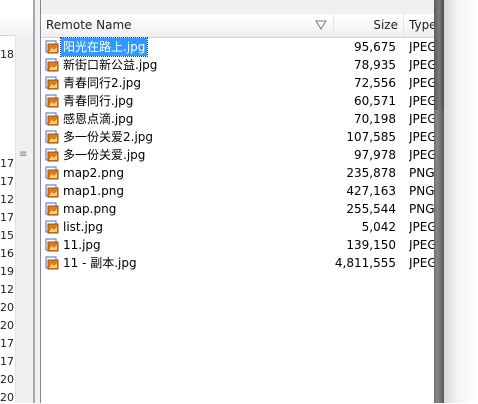  Describe the element at coordinates (365, 263) in the screenshot. I see `file-size: 4,811,555` at that location.